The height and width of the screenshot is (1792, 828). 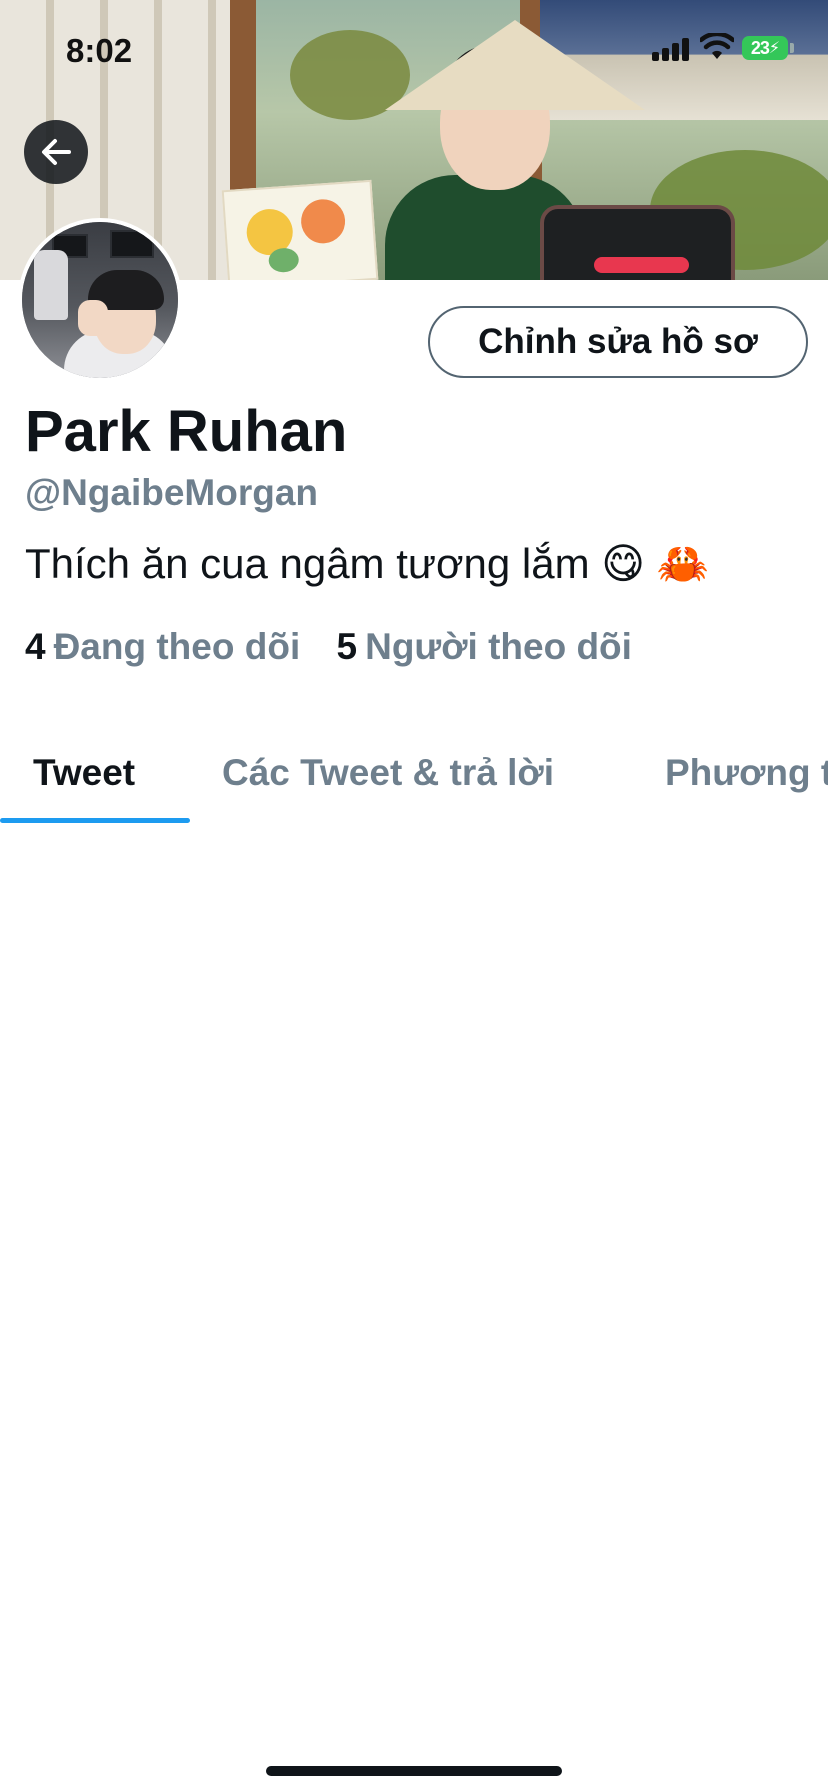 I want to click on banner-phone, so click(x=637, y=242).